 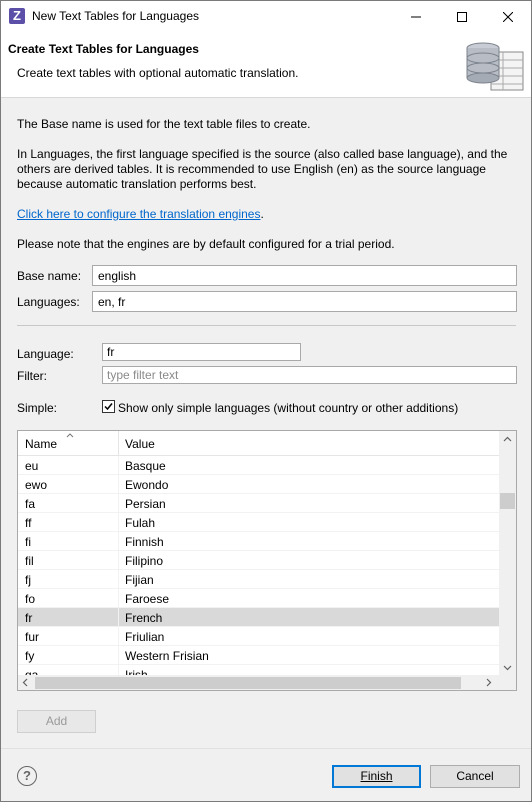 I want to click on scroll-down-icon, so click(x=507, y=668).